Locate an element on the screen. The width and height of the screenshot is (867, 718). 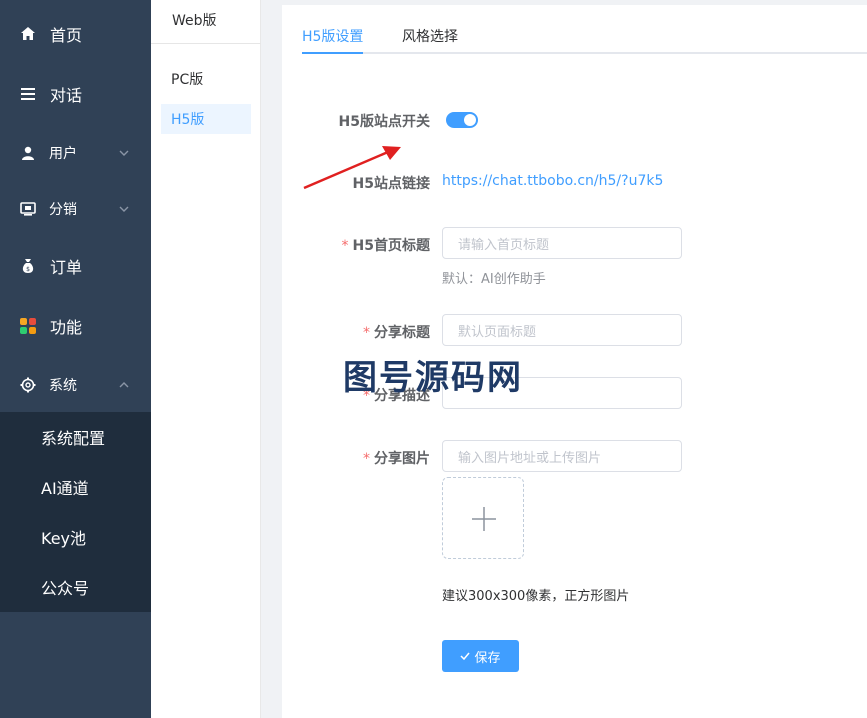
image-uploader is located at coordinates (483, 518).